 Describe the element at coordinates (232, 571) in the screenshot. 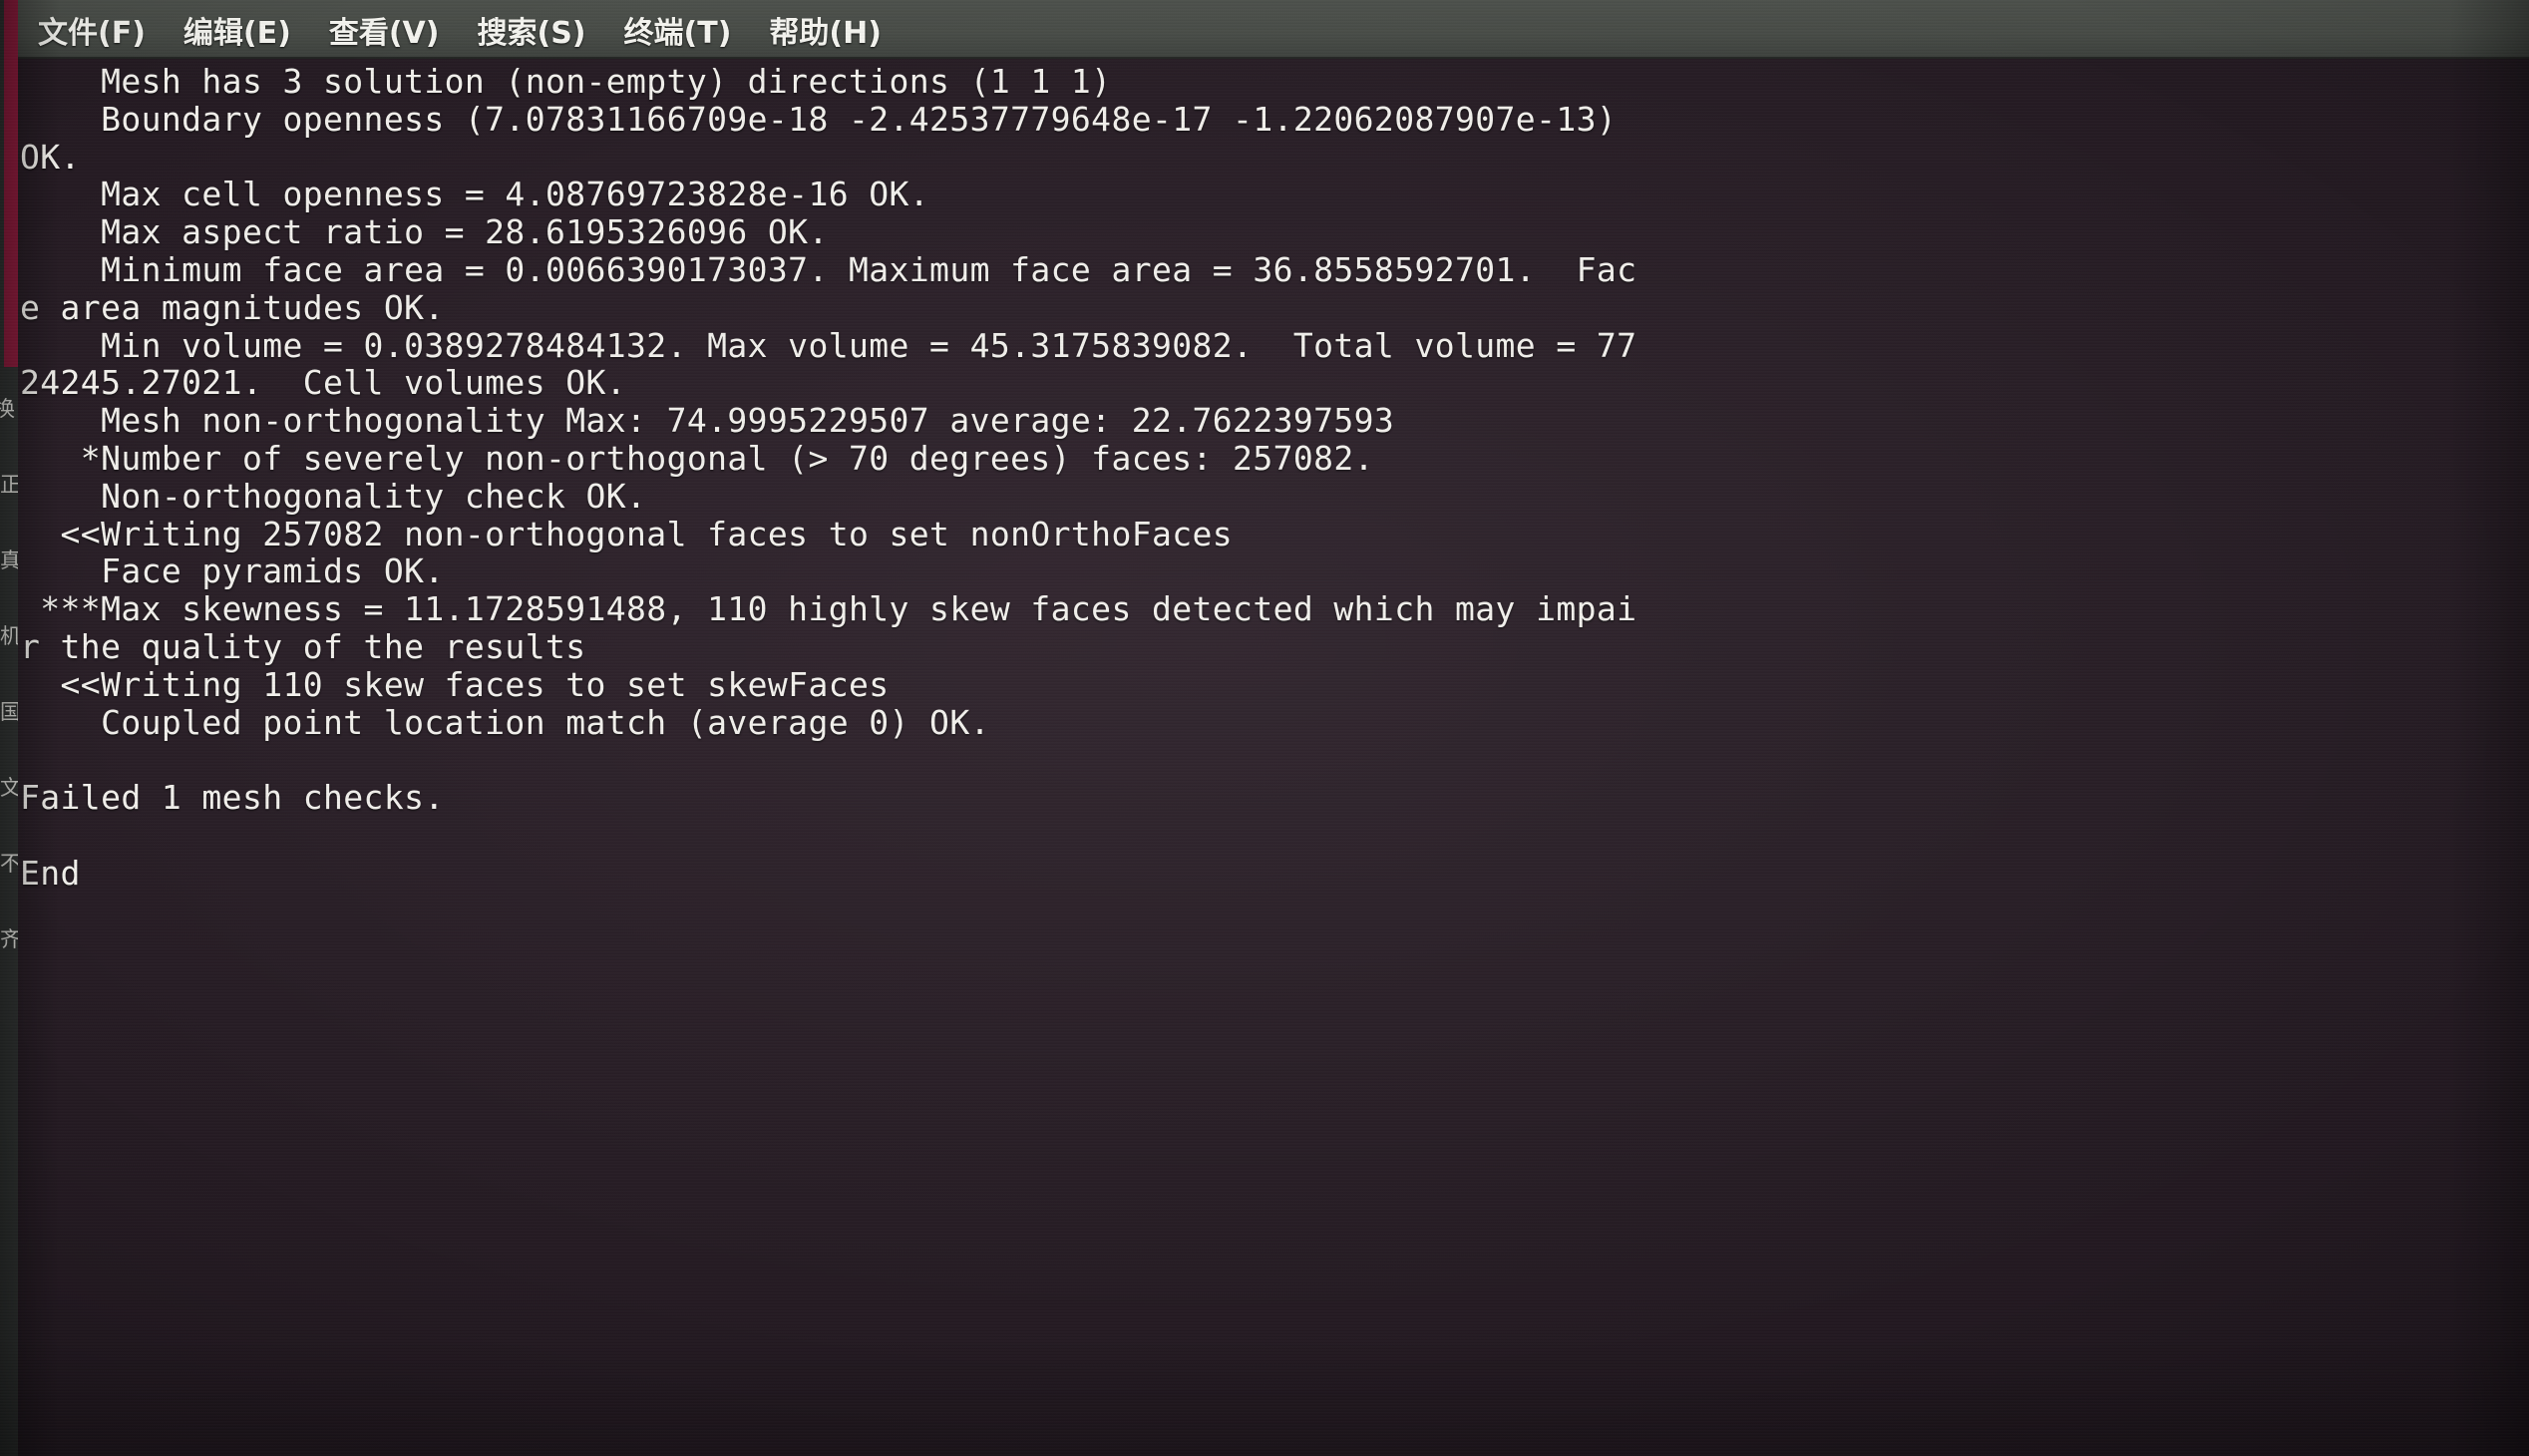

I see `terminal-line: Face pyramids OK.` at that location.